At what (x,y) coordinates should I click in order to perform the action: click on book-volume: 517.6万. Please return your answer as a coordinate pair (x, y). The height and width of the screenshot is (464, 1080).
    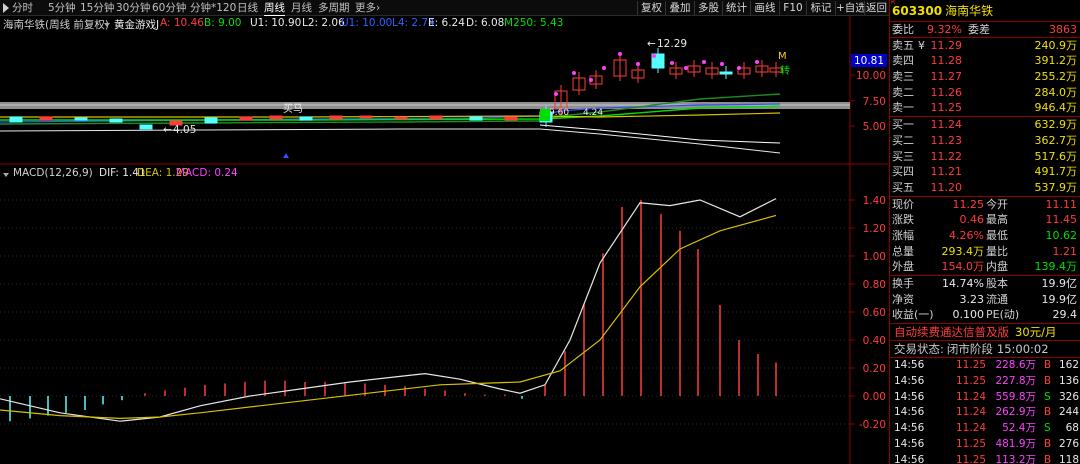
    Looking at the image, I should click on (1056, 156).